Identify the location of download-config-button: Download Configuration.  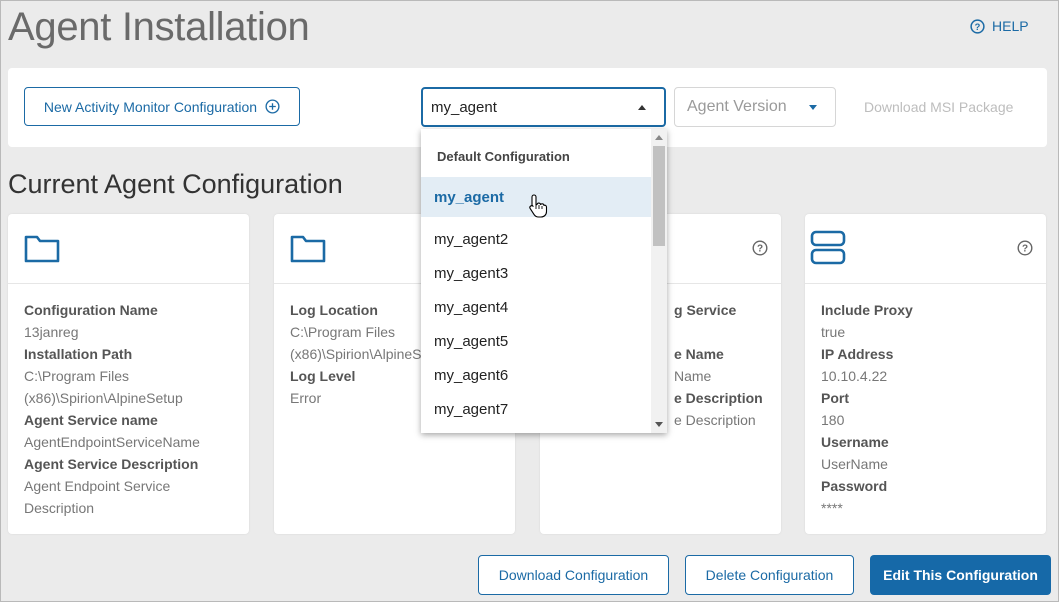
(573, 575).